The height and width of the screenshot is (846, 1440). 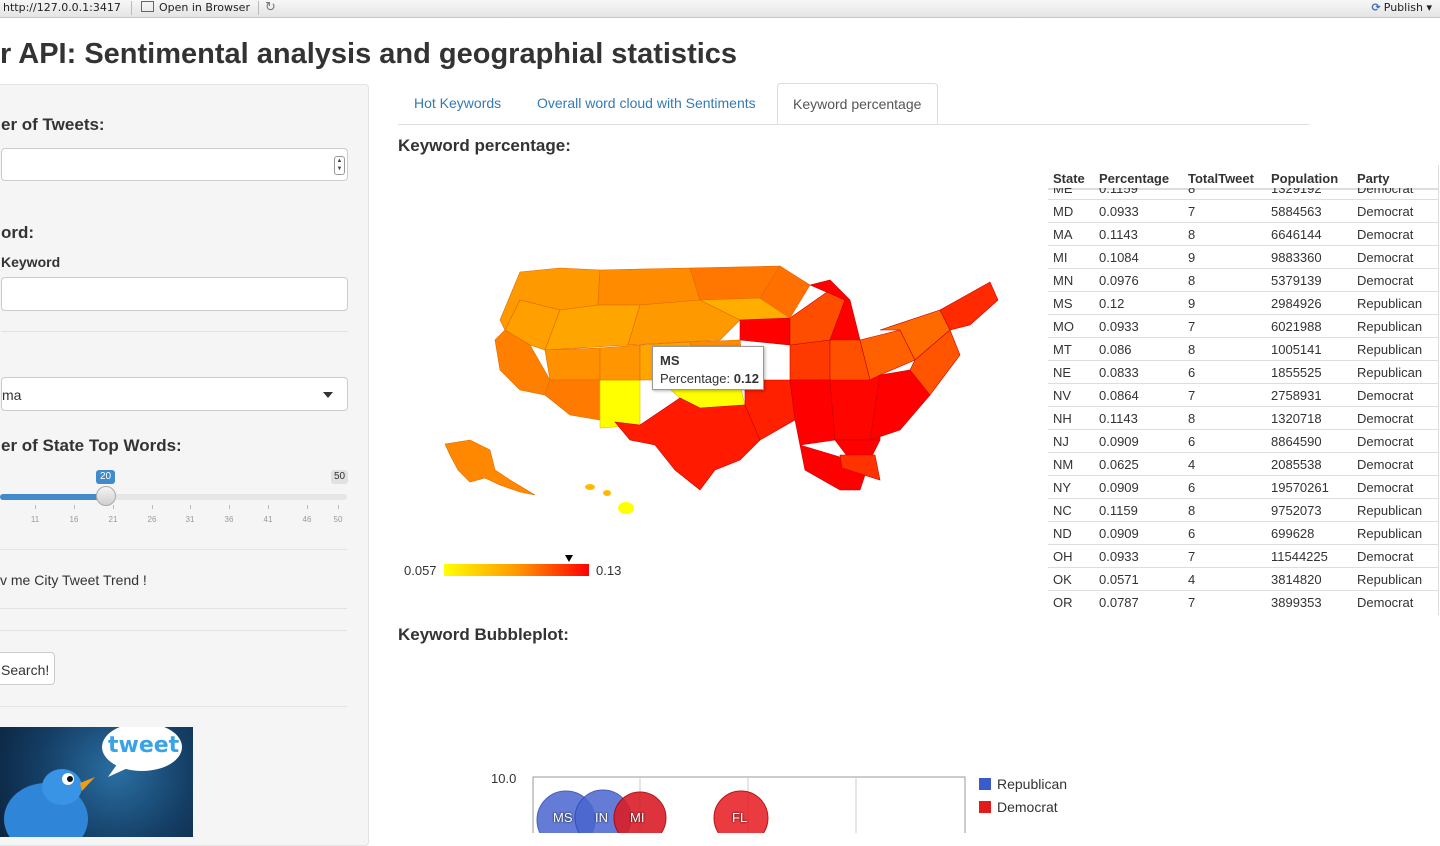 I want to click on table-cell: MA, so click(x=1071, y=234).